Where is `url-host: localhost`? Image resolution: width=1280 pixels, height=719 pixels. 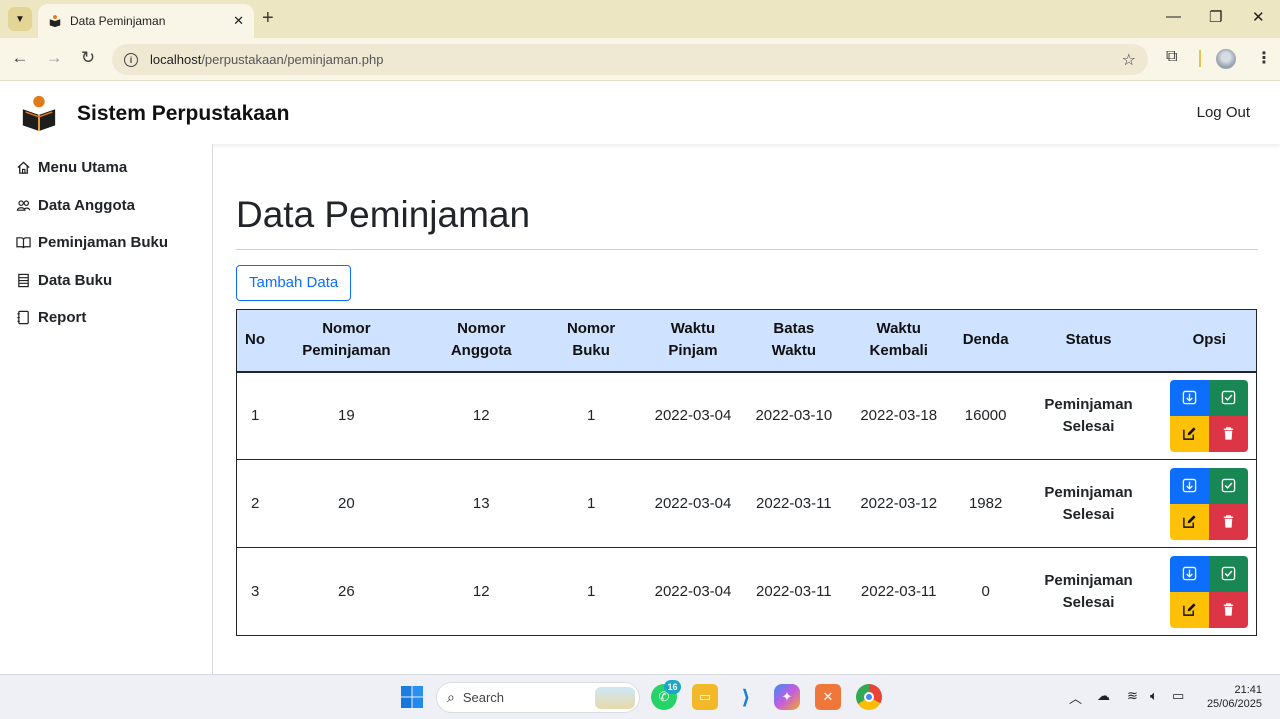 url-host: localhost is located at coordinates (176, 59).